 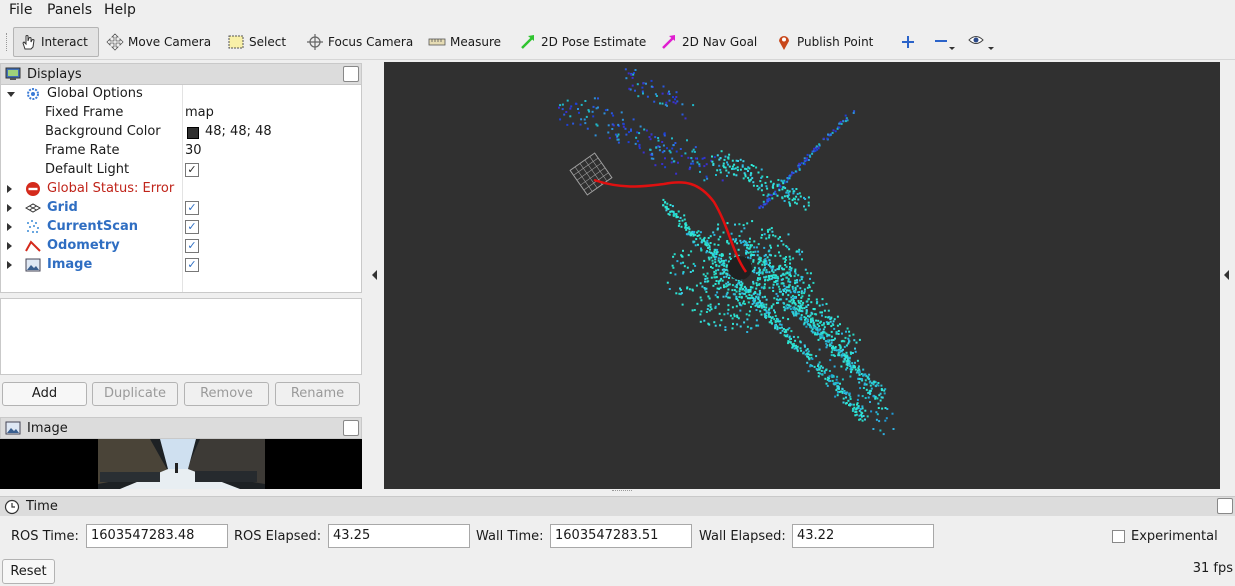 I want to click on plus-icon, so click(x=908, y=42).